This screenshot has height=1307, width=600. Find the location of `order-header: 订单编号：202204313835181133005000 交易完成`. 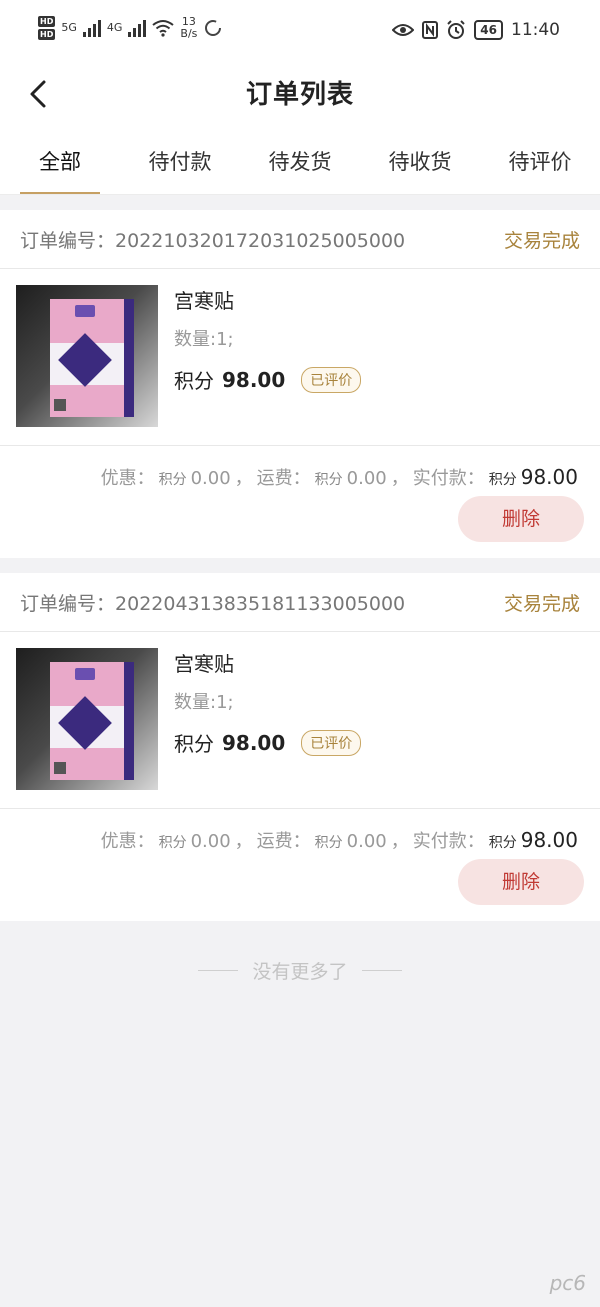

order-header: 订单编号：202204313835181133005000 交易完成 is located at coordinates (300, 602).